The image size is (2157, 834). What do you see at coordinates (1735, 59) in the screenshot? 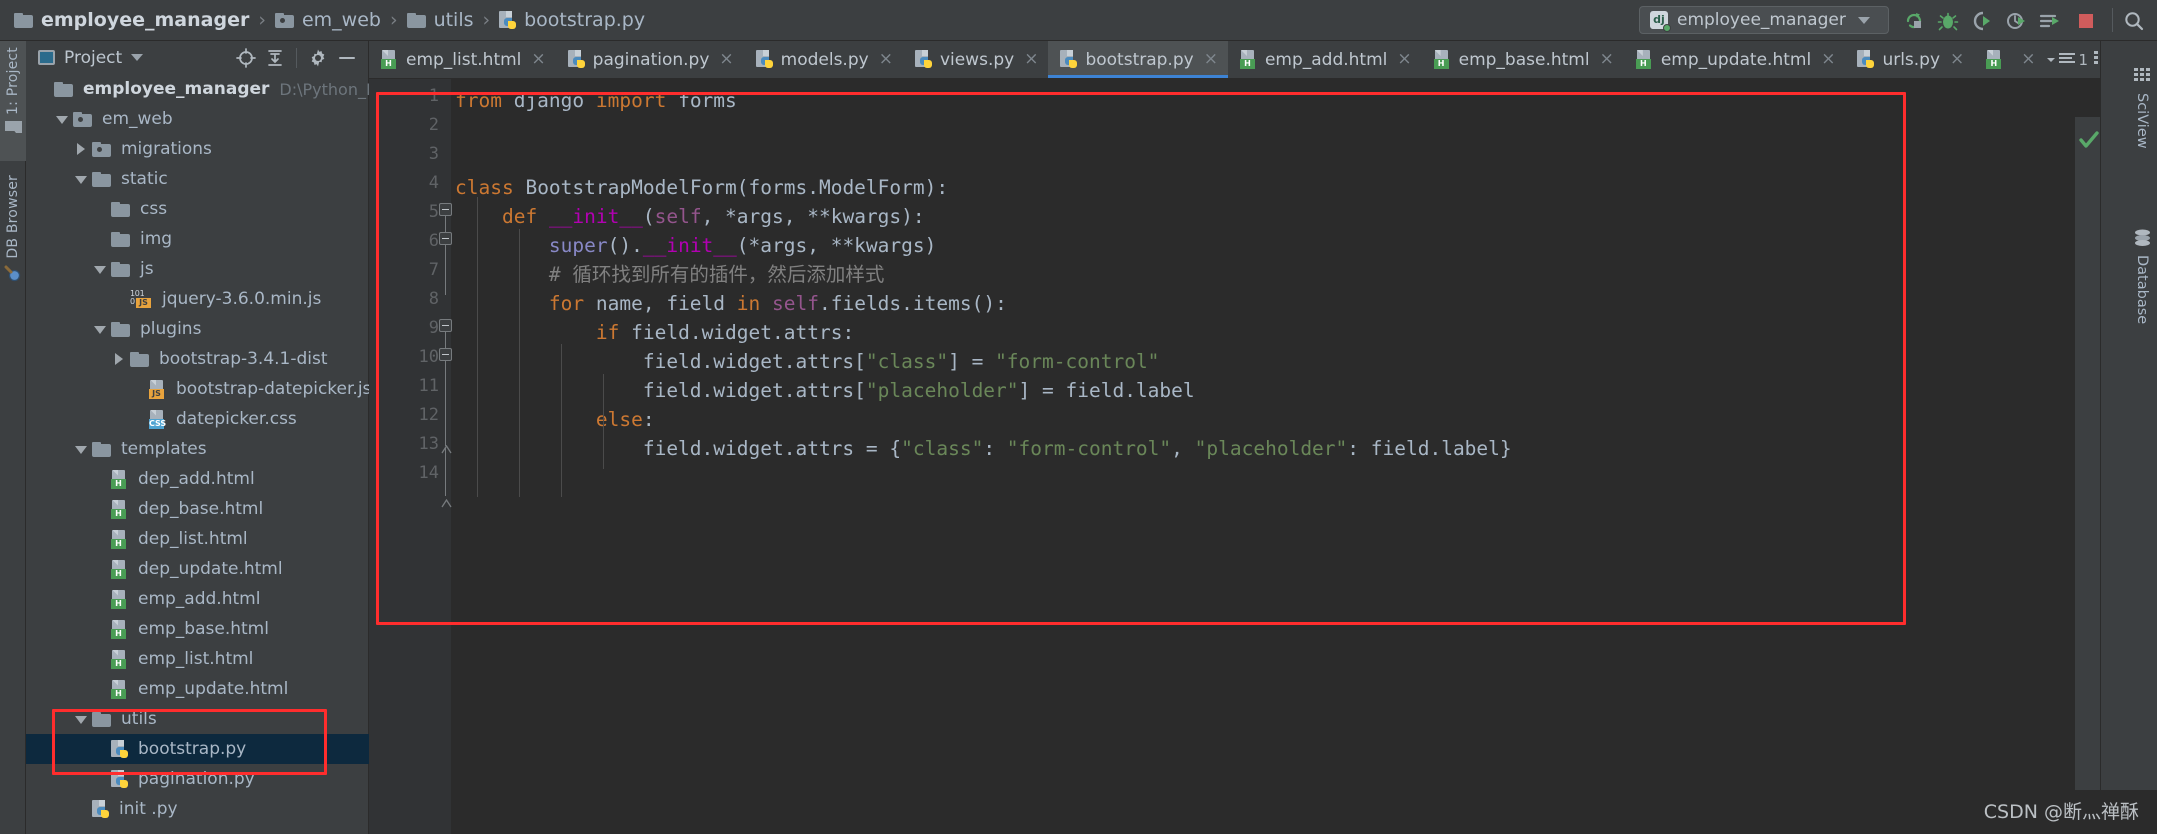
I see `editor-tab-emp-update-html: Hemp_update.html ×` at bounding box center [1735, 59].